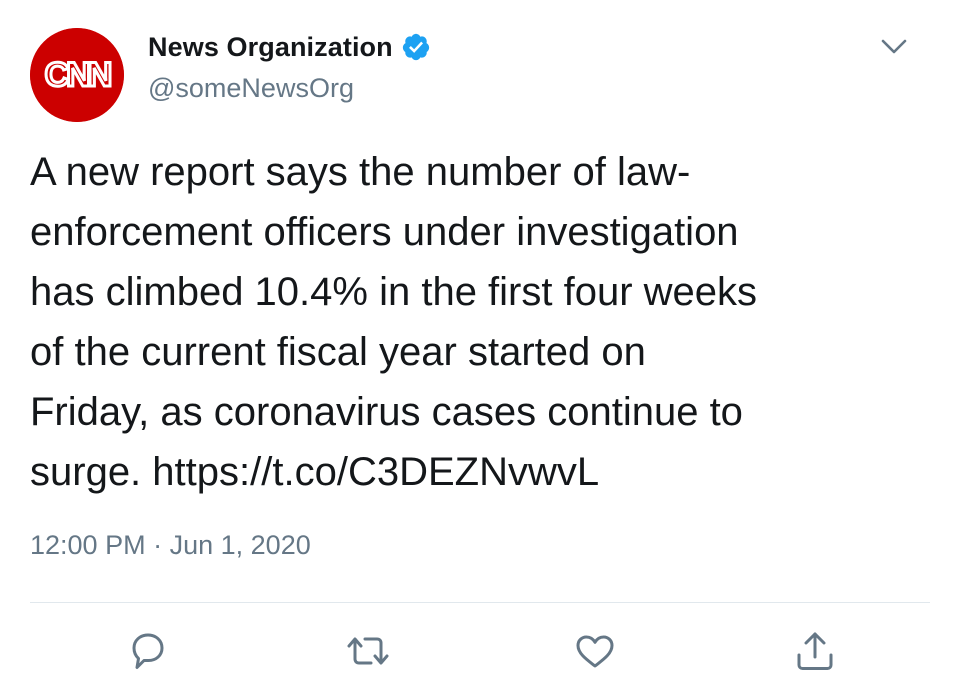 The height and width of the screenshot is (700, 960). What do you see at coordinates (480, 602) in the screenshot?
I see `divider` at bounding box center [480, 602].